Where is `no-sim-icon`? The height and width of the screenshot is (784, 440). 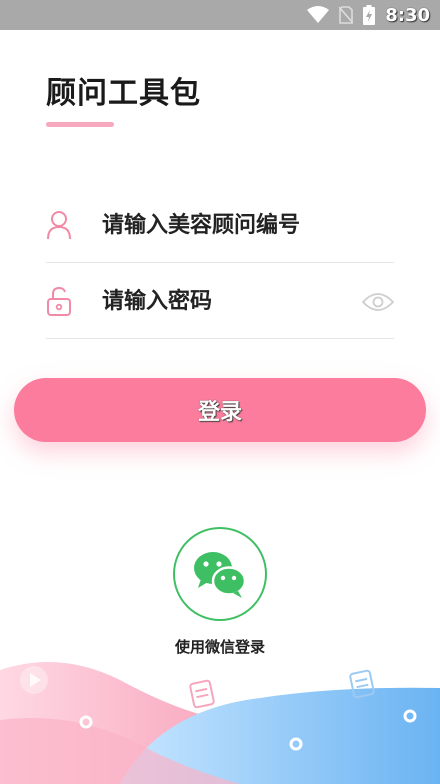 no-sim-icon is located at coordinates (346, 15).